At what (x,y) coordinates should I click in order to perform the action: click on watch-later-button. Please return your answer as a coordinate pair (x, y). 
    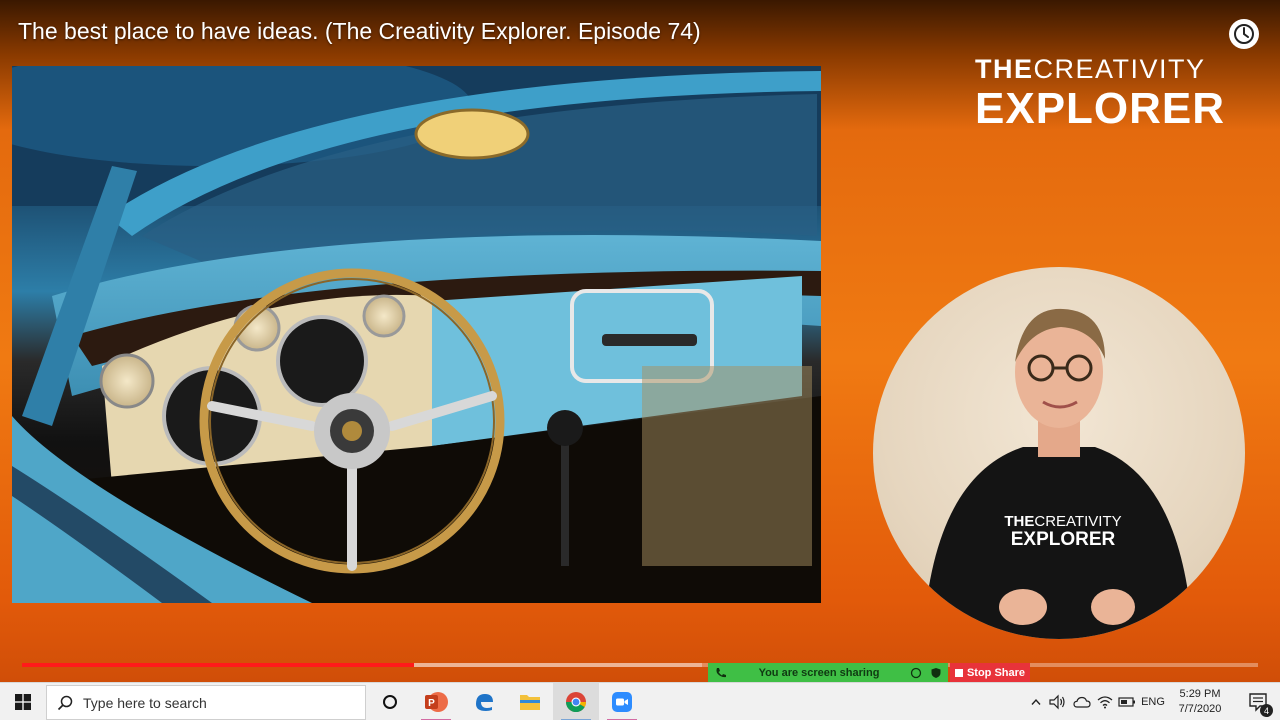
    Looking at the image, I should click on (1244, 34).